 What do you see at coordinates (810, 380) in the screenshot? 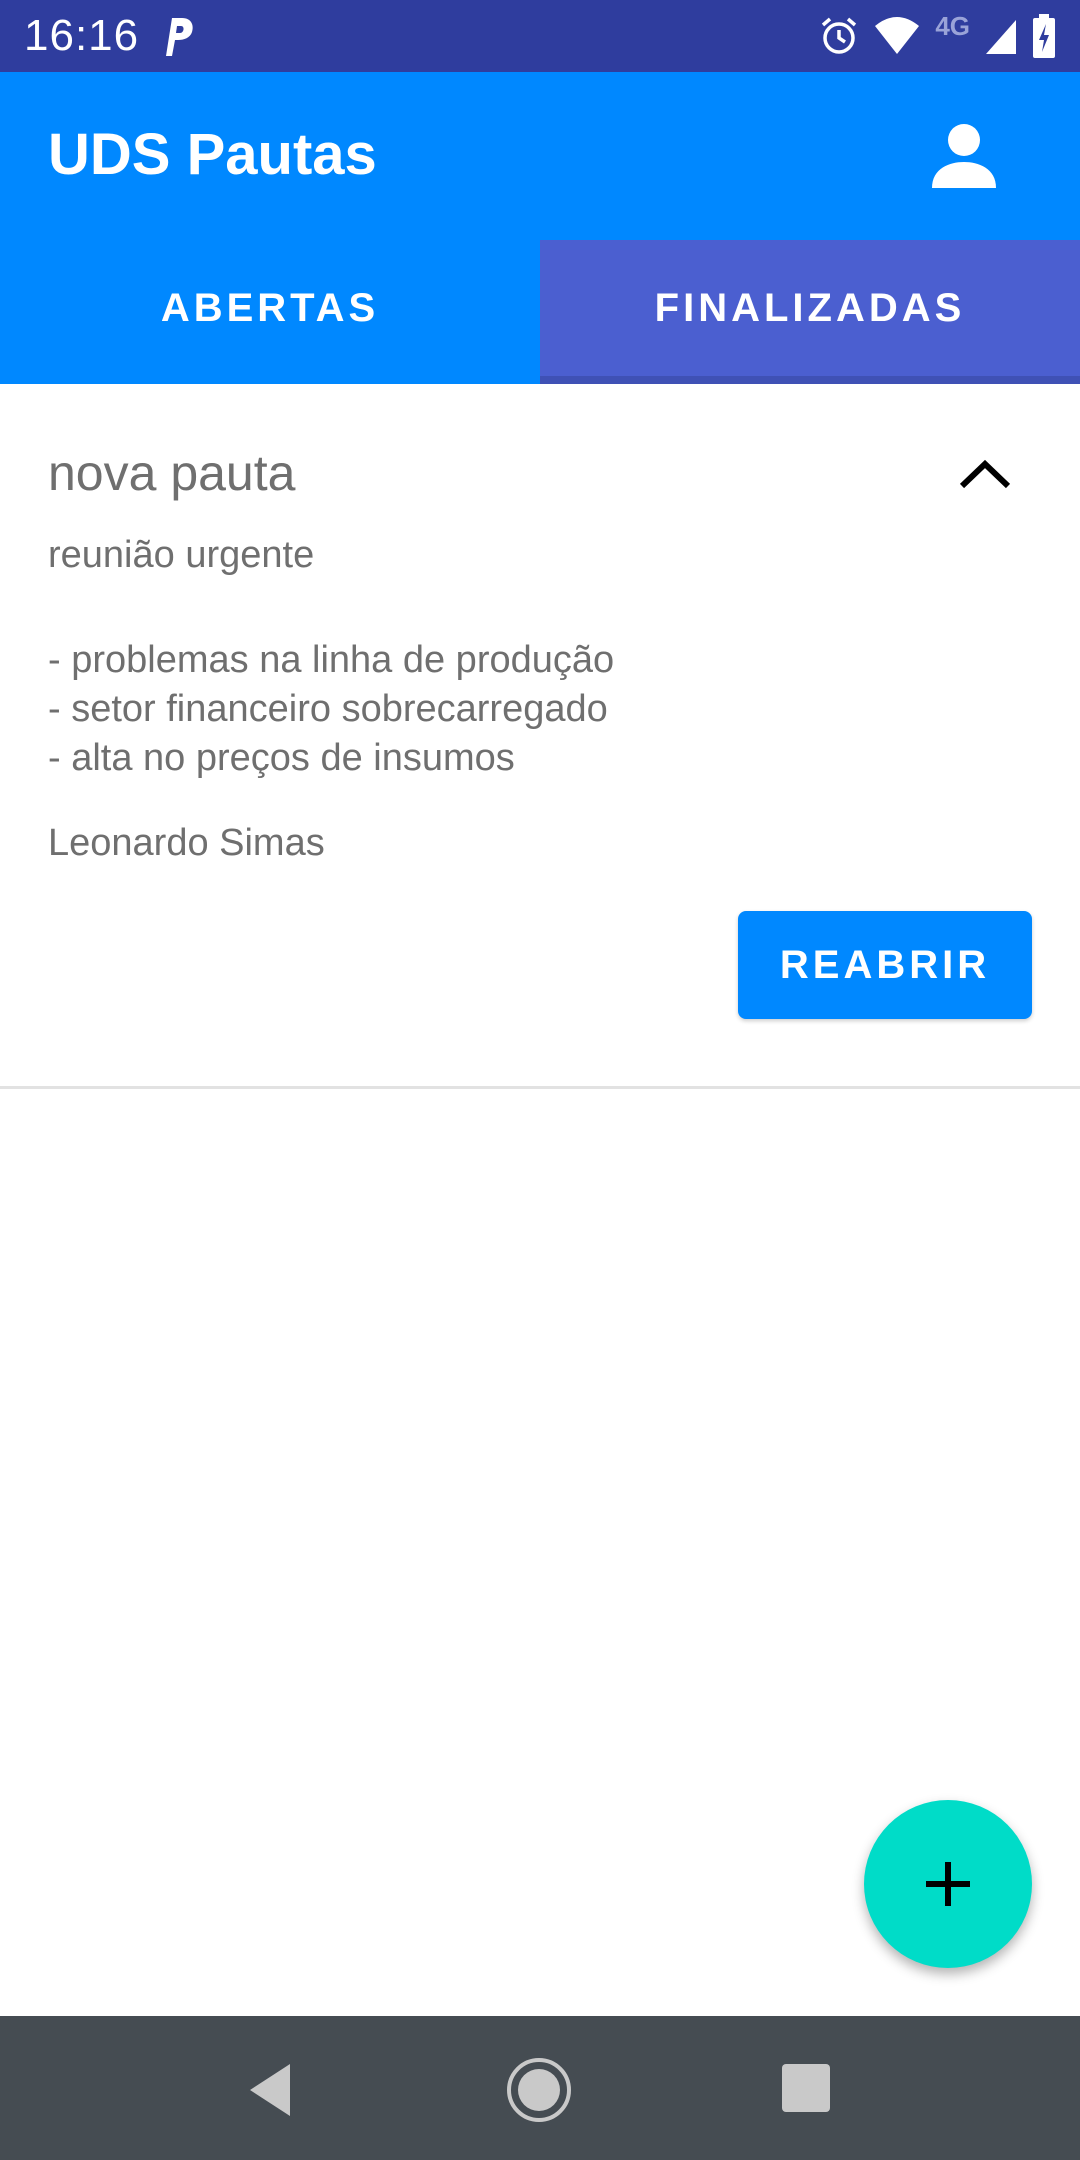
I see `tab-indicator` at bounding box center [810, 380].